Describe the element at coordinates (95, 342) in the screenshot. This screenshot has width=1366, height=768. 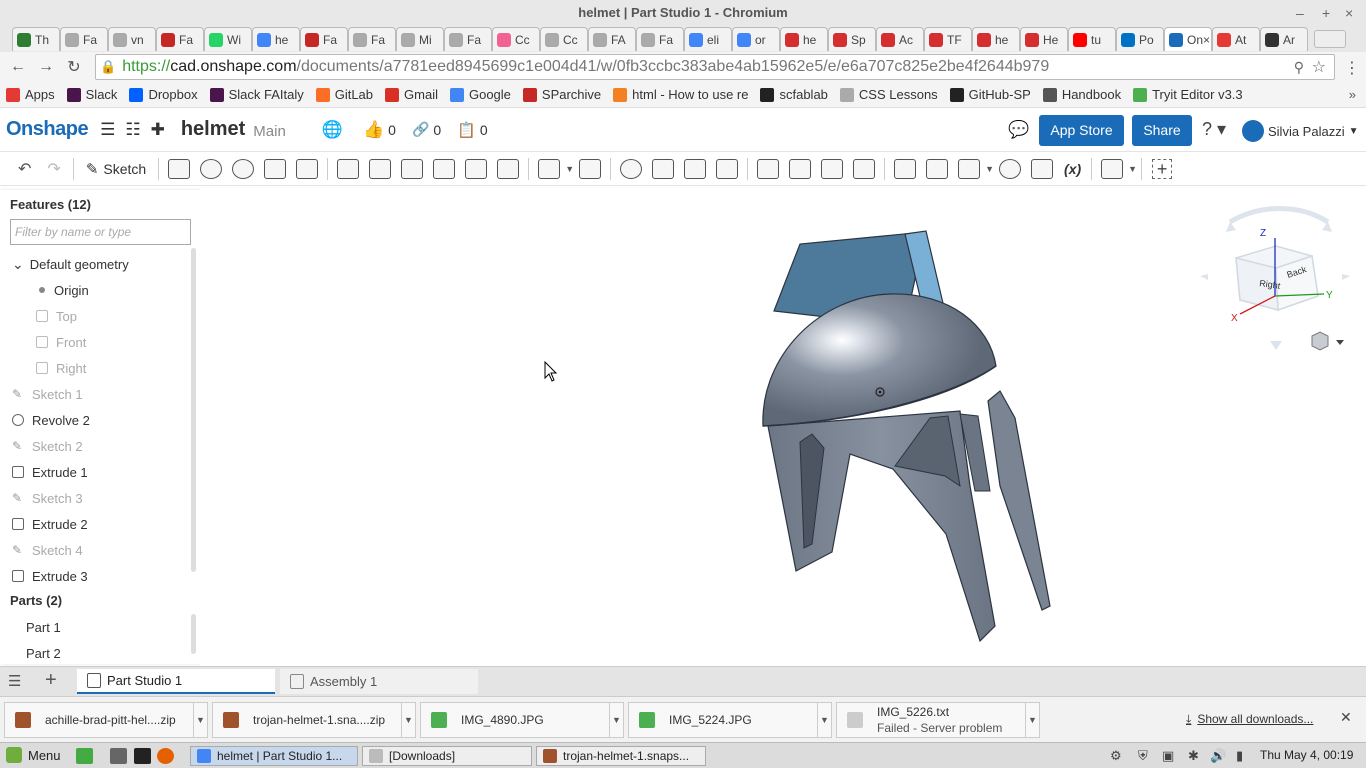
I see `feature-item: Front` at that location.